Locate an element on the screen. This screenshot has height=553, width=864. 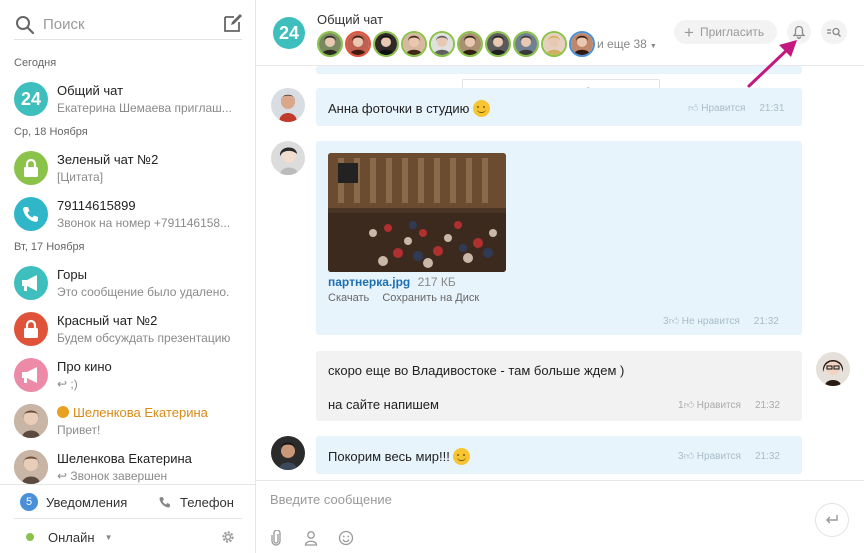
chat-name: 79114615899 is located at coordinates (96, 205).